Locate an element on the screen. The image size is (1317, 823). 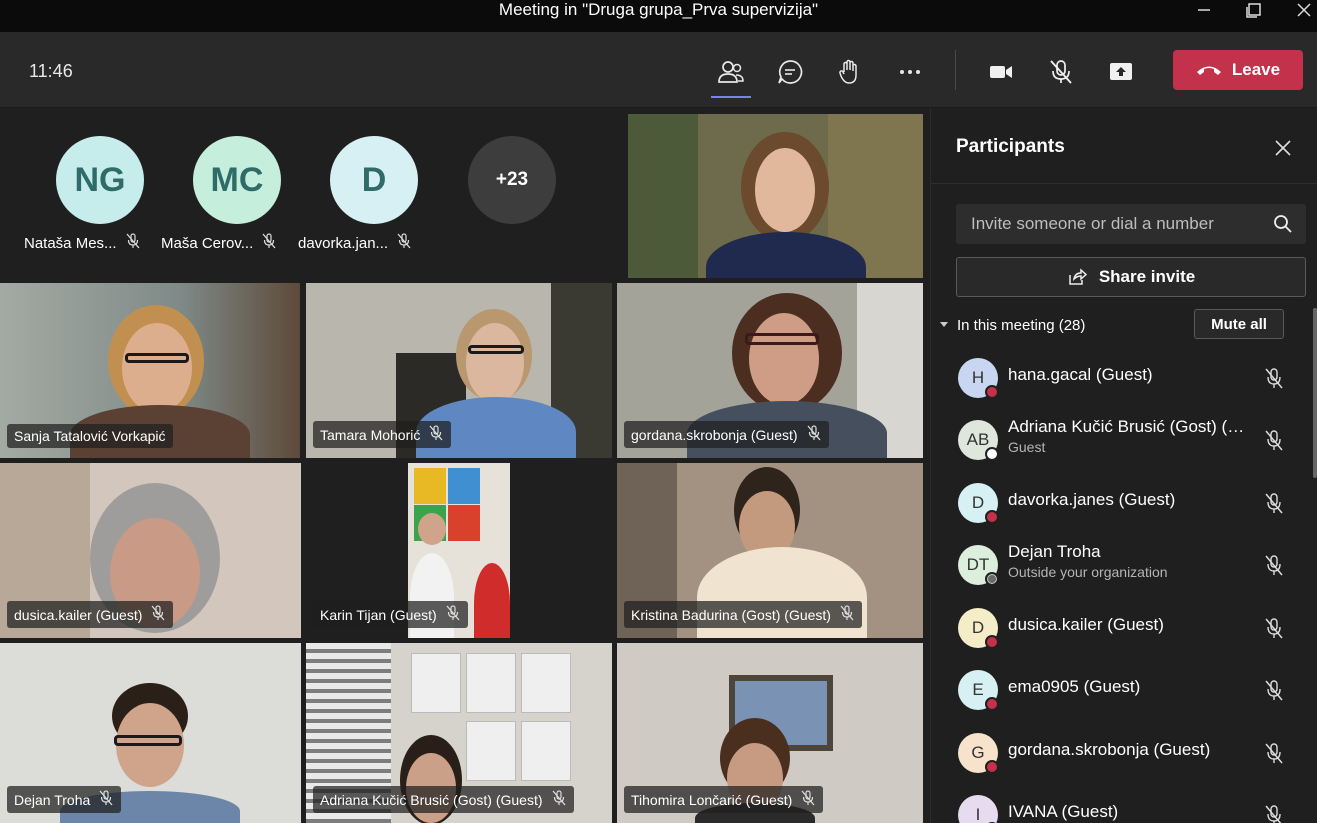
section-label: In this meeting (28) is located at coordinates (1021, 325).